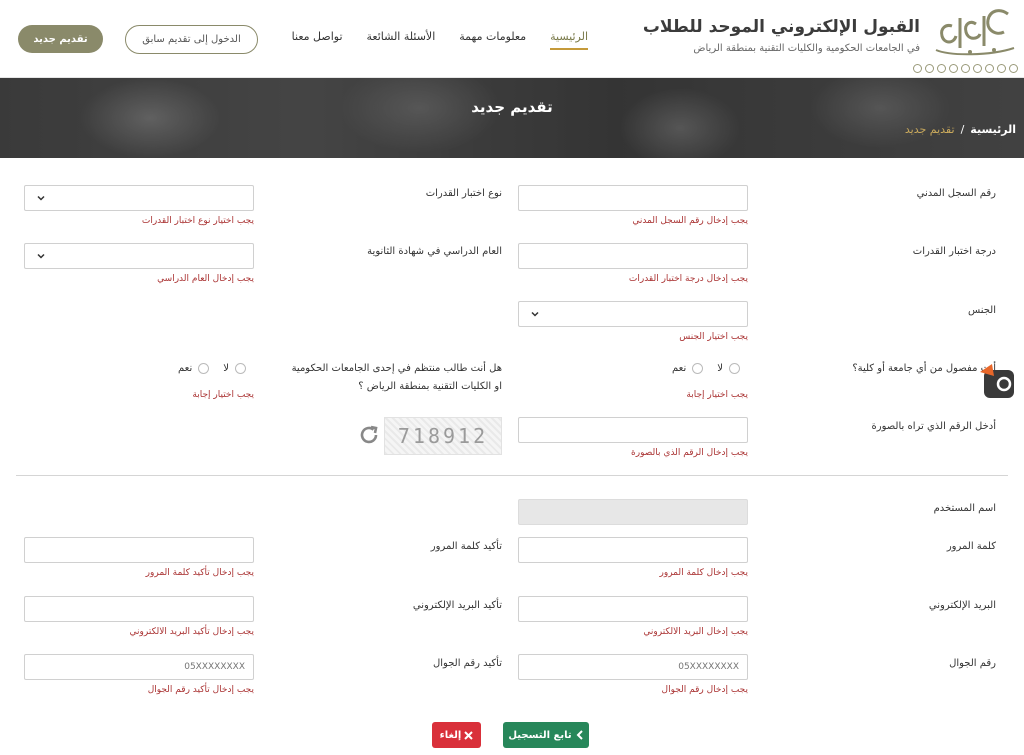 This screenshot has height=755, width=1024. I want to click on enrolled-yes-radio, so click(204, 368).